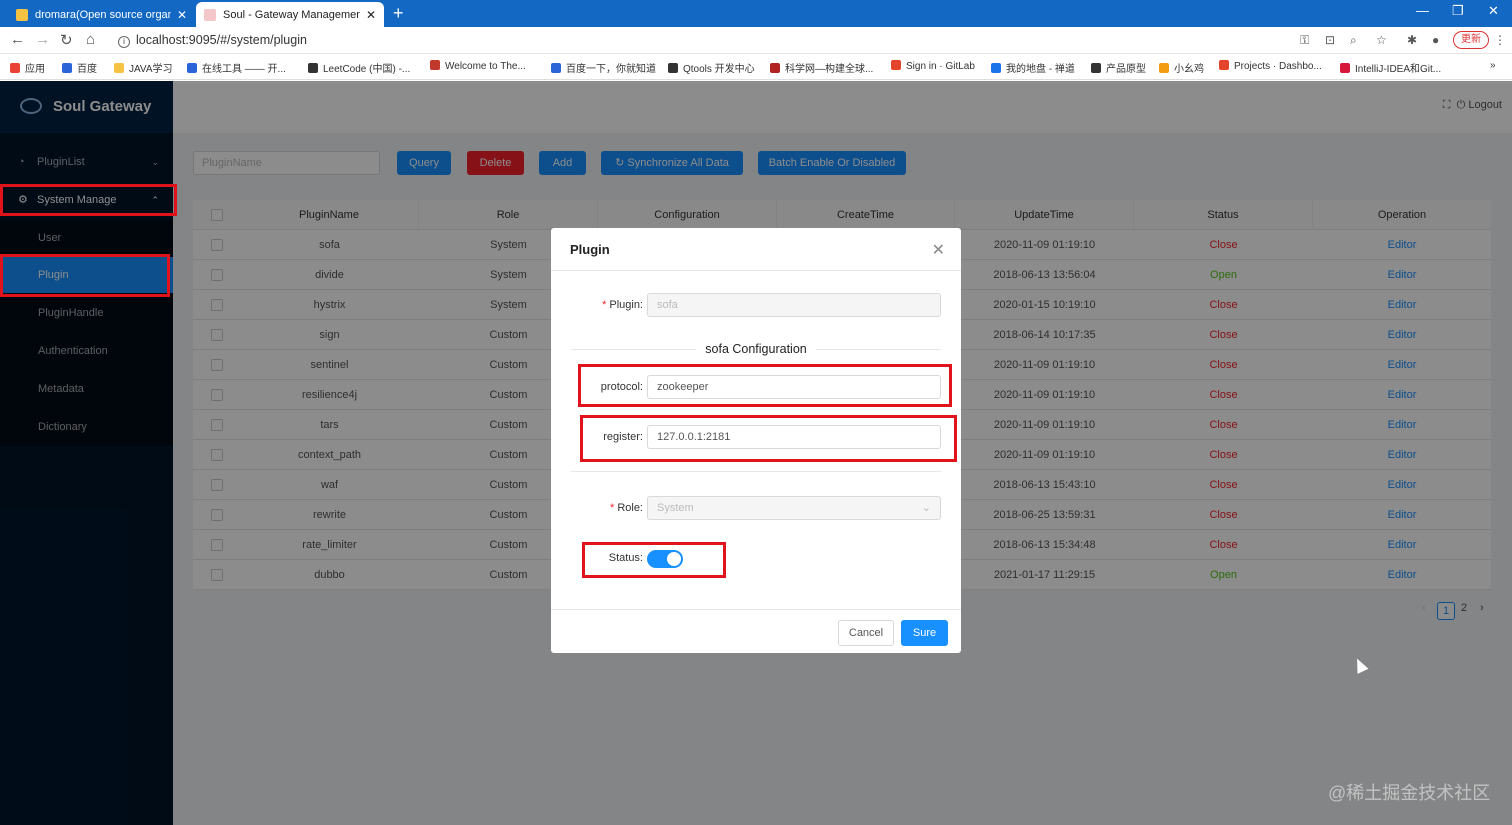 This screenshot has height=825, width=1512. I want to click on update-button: 更新, so click(1471, 40).